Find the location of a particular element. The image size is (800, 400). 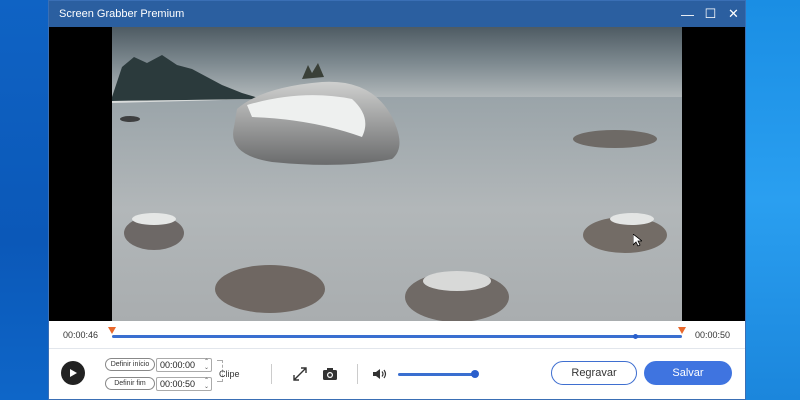

window-title: Screen Grabber Premium is located at coordinates (122, 14).